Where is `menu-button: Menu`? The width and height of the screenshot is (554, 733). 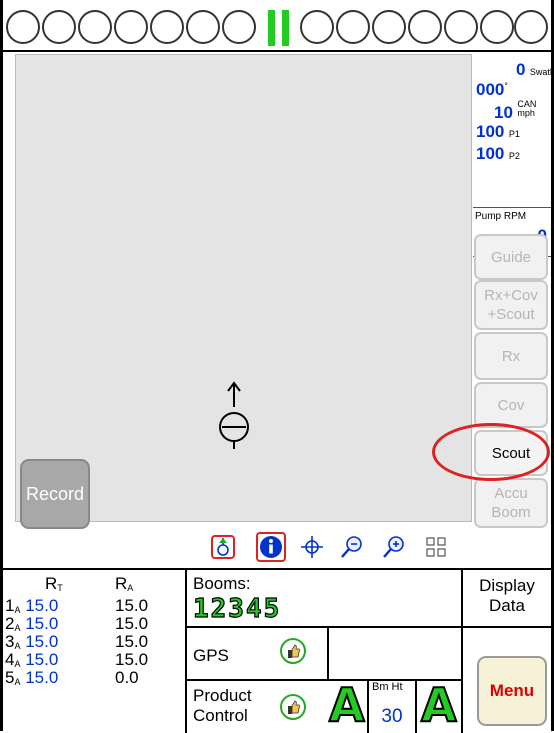 menu-button: Menu is located at coordinates (512, 691).